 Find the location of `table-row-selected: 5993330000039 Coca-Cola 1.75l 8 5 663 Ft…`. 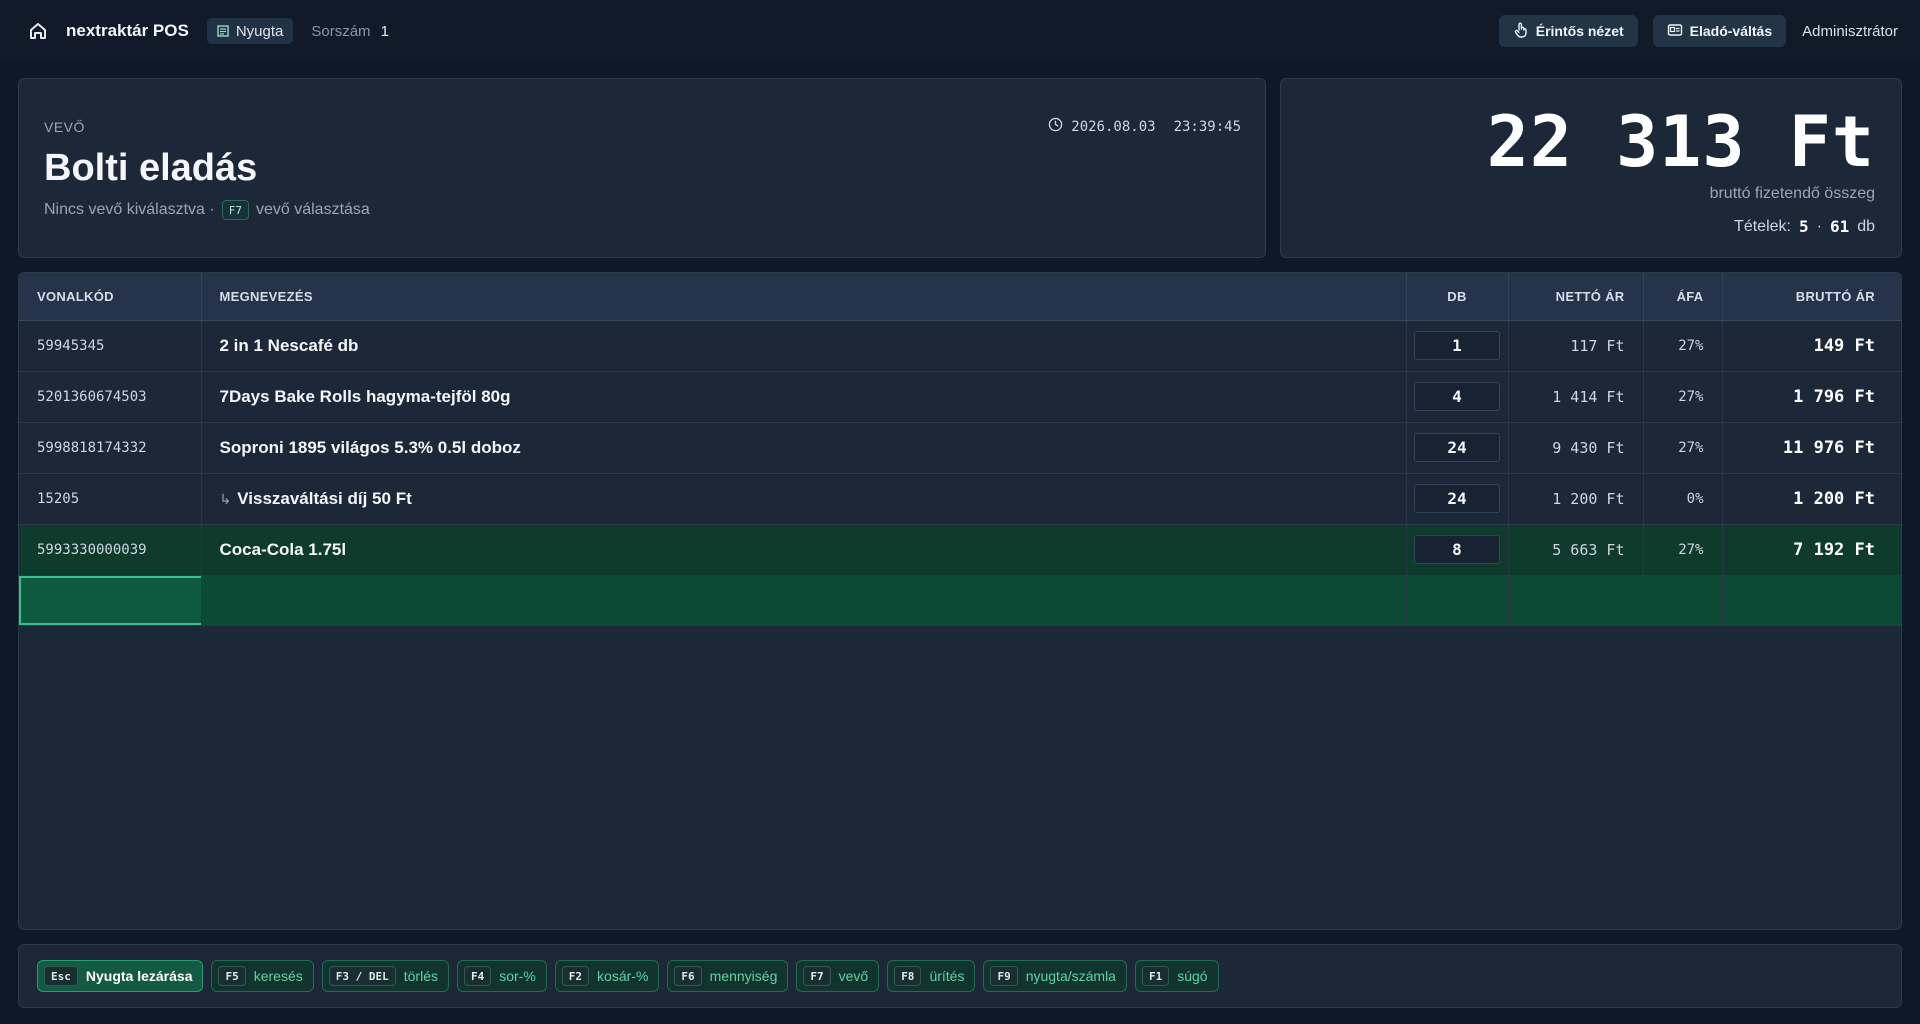

table-row-selected: 5993330000039 Coca-Cola 1.75l 8 5 663 Ft… is located at coordinates (960, 550).